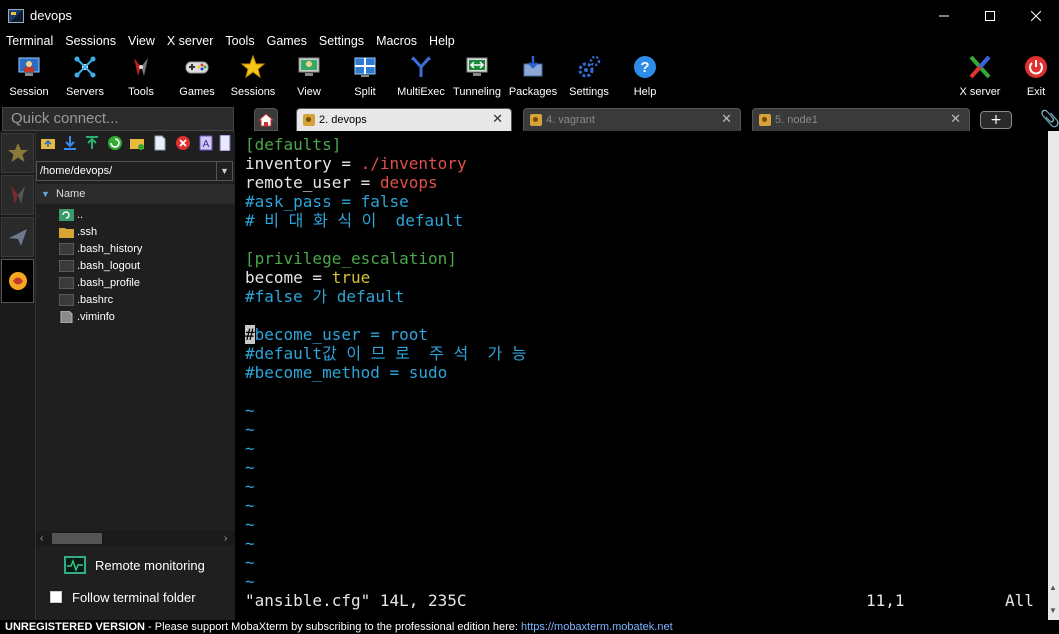 The width and height of the screenshot is (1059, 634). What do you see at coordinates (796, 120) in the screenshot?
I see `tab-label: 5. node1` at bounding box center [796, 120].